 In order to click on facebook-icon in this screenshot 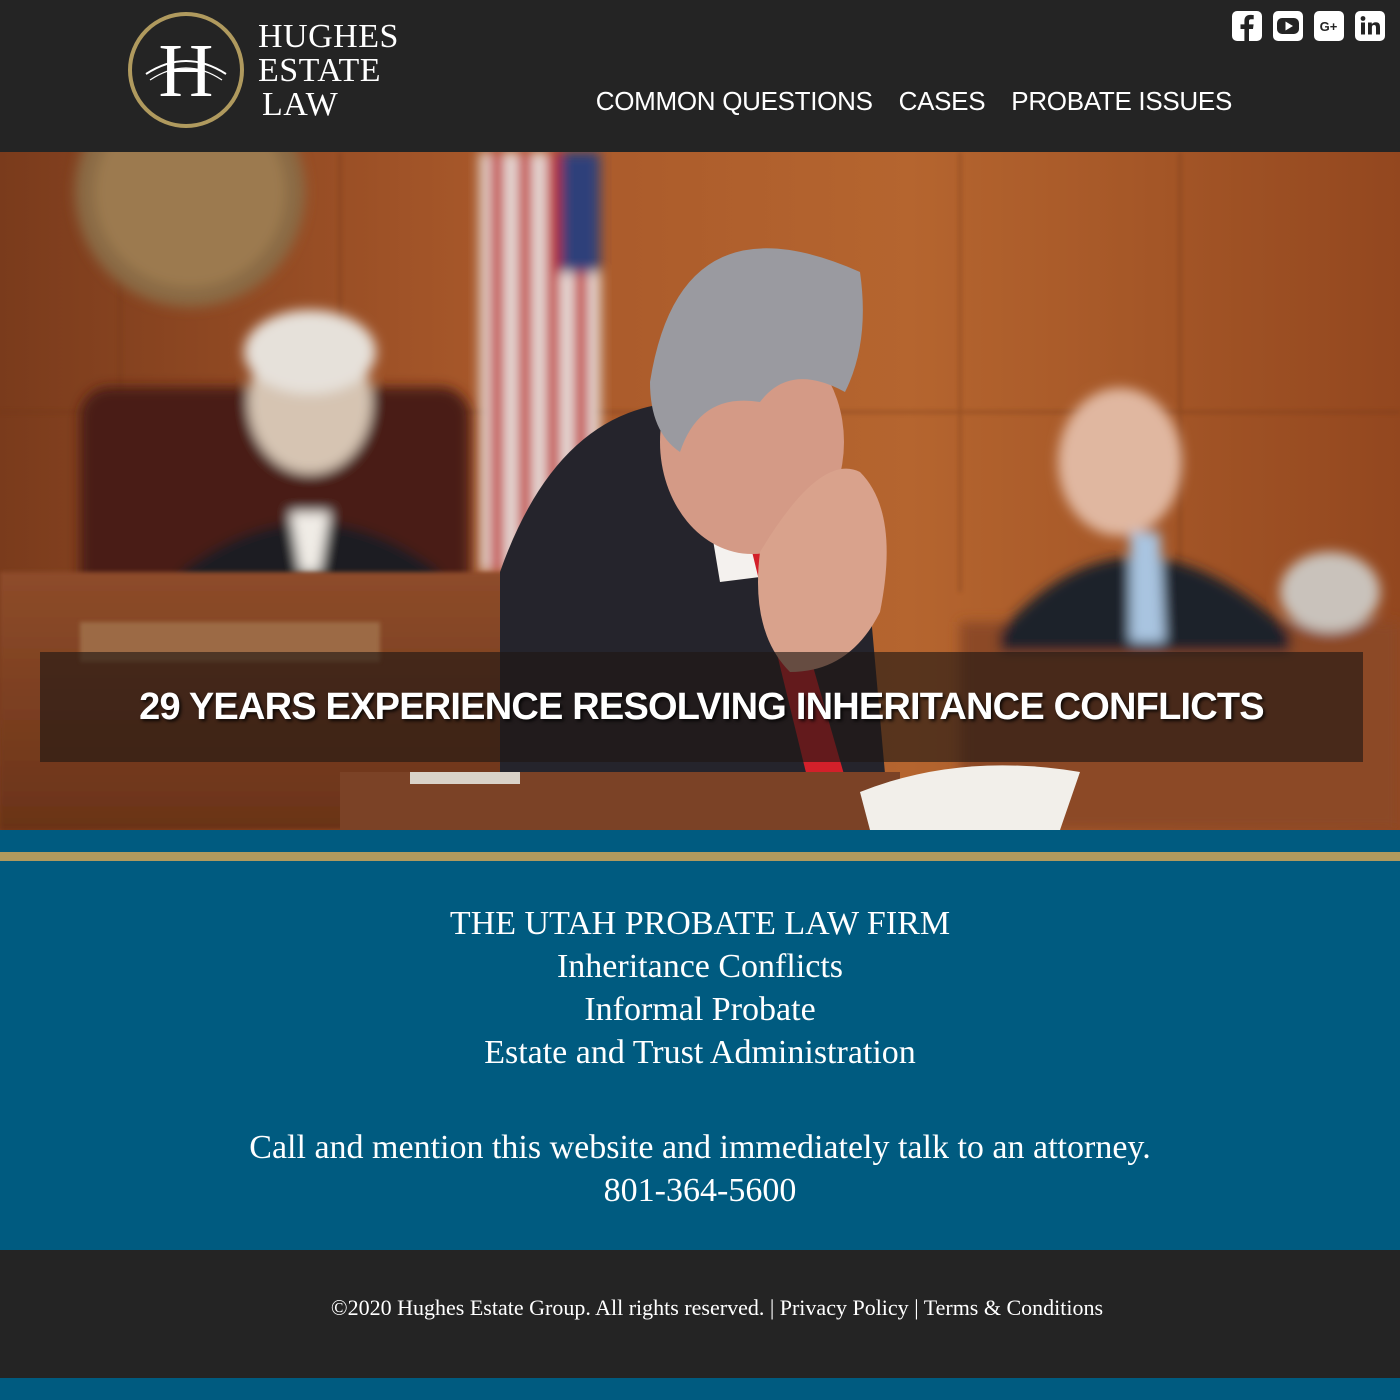, I will do `click(1247, 26)`.